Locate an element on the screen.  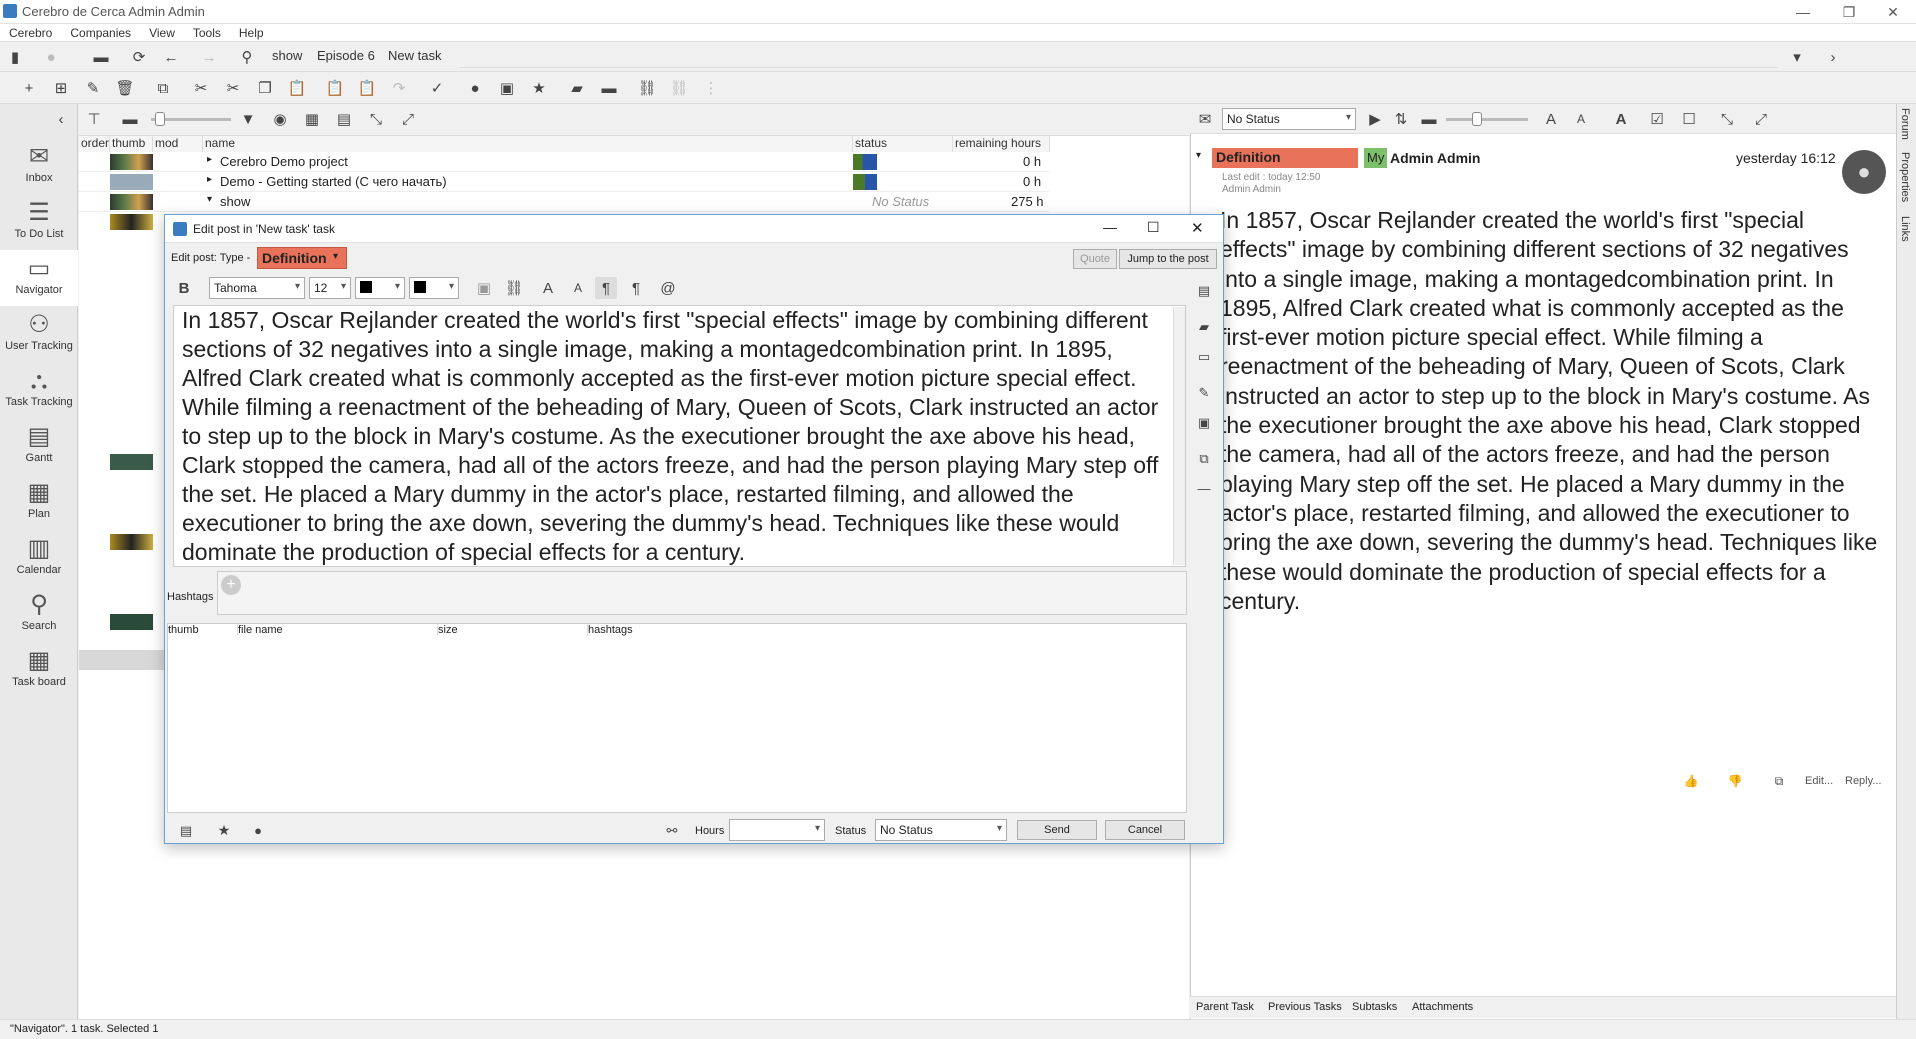
side-folder-icon: ▭ is located at coordinates (1204, 356).